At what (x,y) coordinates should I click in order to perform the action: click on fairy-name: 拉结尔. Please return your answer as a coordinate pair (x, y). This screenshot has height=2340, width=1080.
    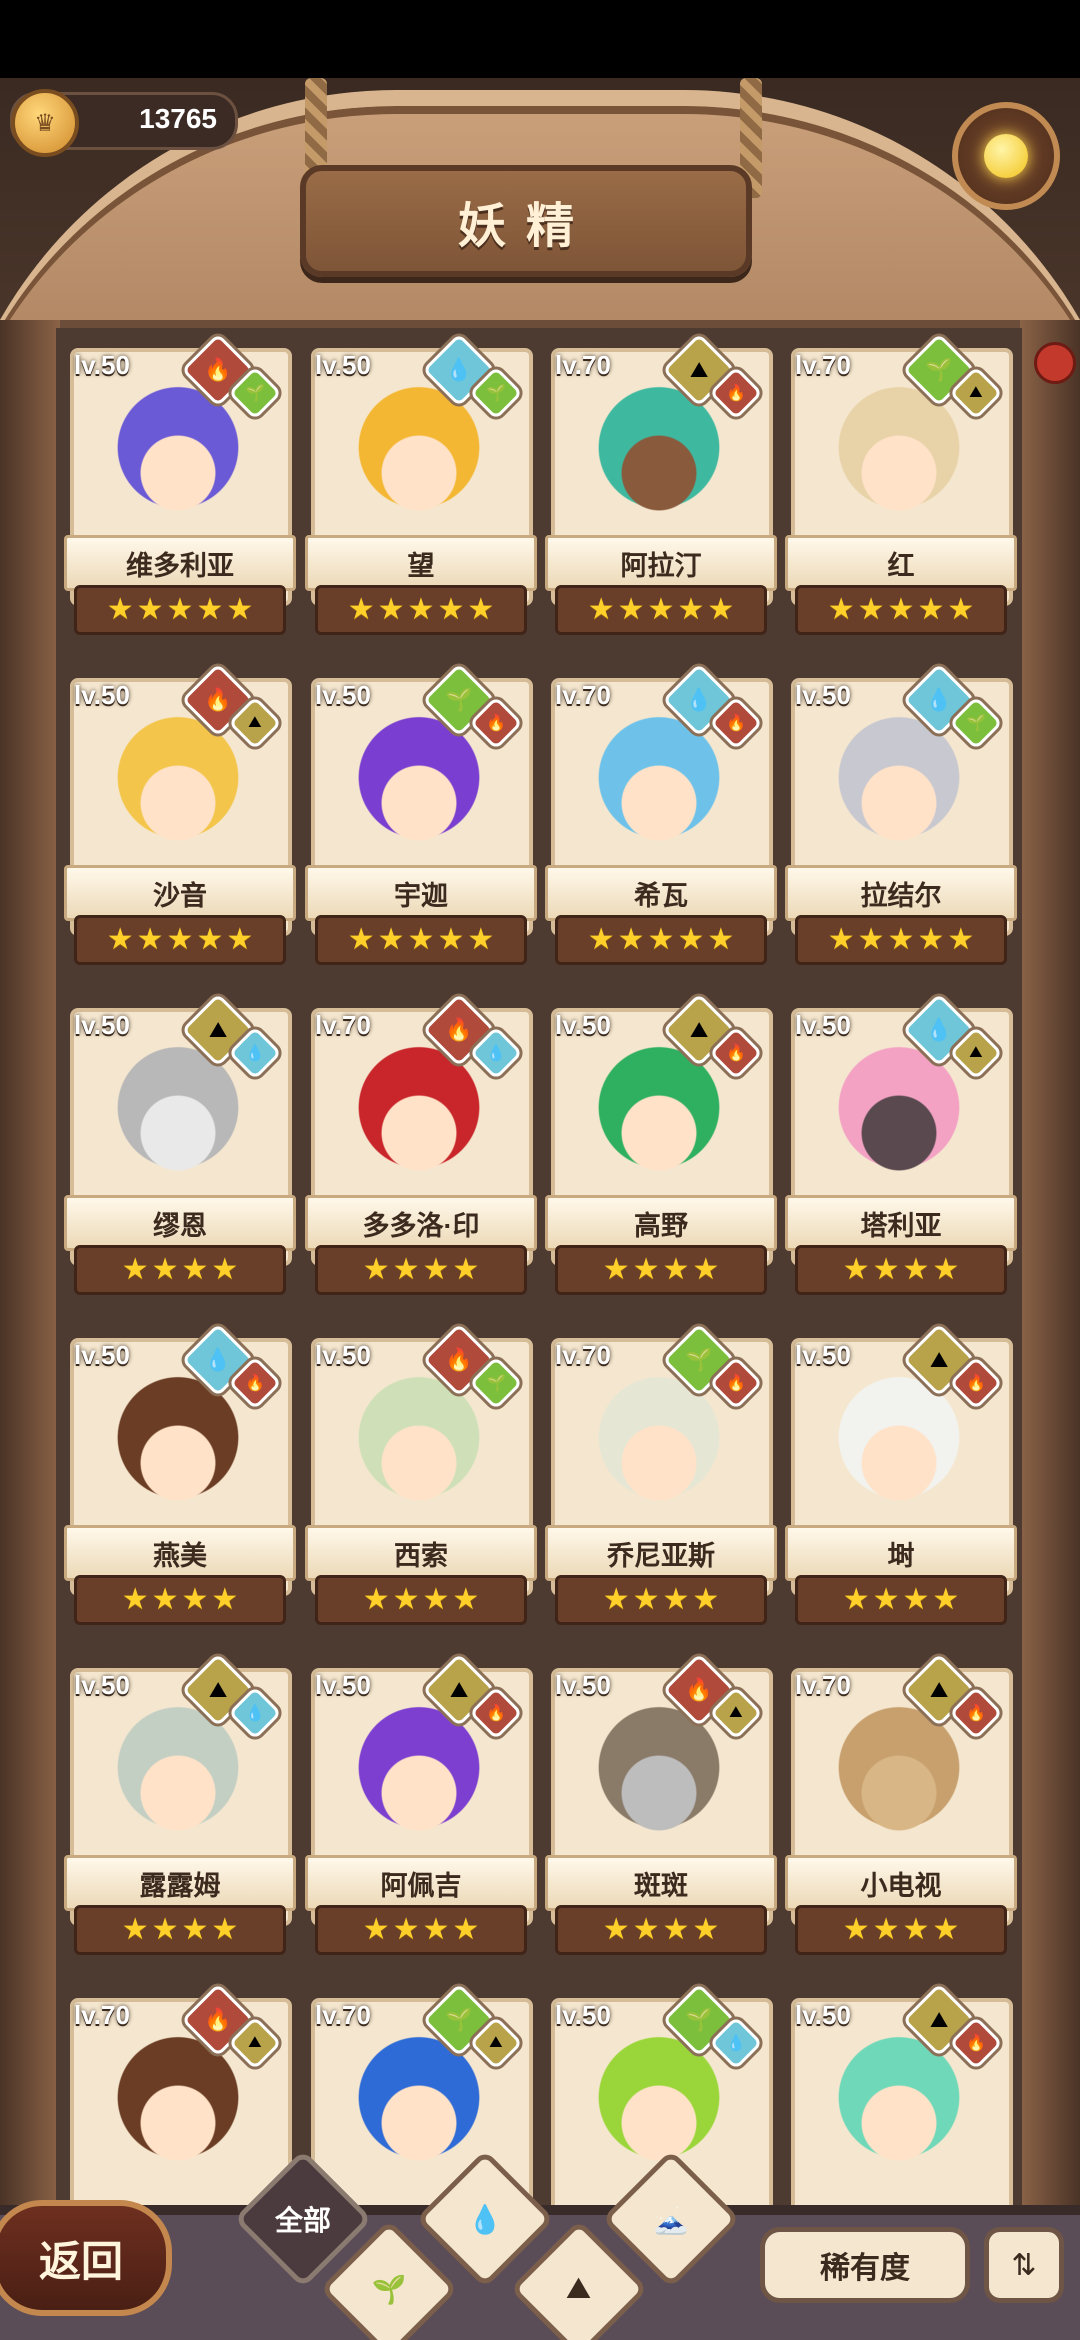
    Looking at the image, I should click on (901, 895).